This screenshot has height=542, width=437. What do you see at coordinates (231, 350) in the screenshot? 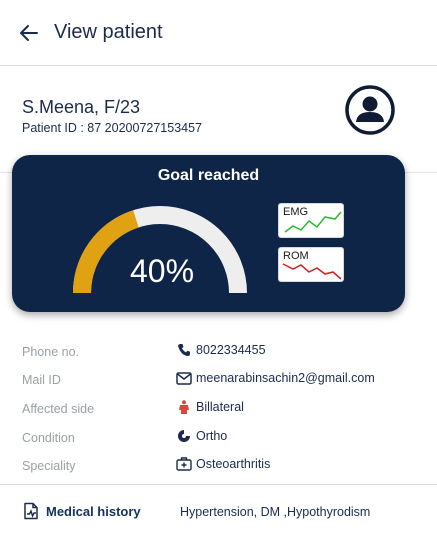
I see `phone-value: 8022334455` at bounding box center [231, 350].